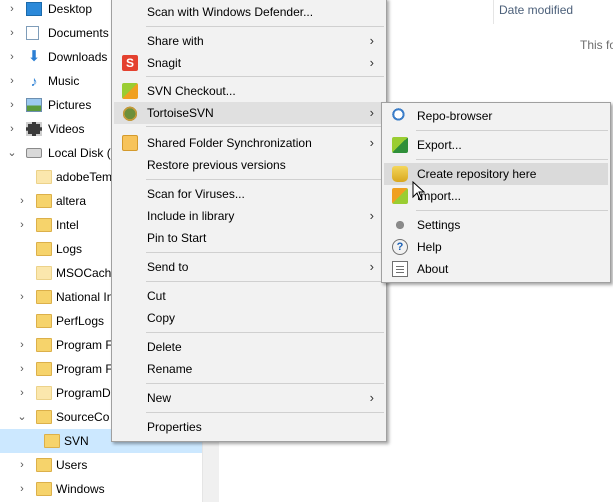  What do you see at coordinates (130, 143) in the screenshot?
I see `shared-folder-icon` at bounding box center [130, 143].